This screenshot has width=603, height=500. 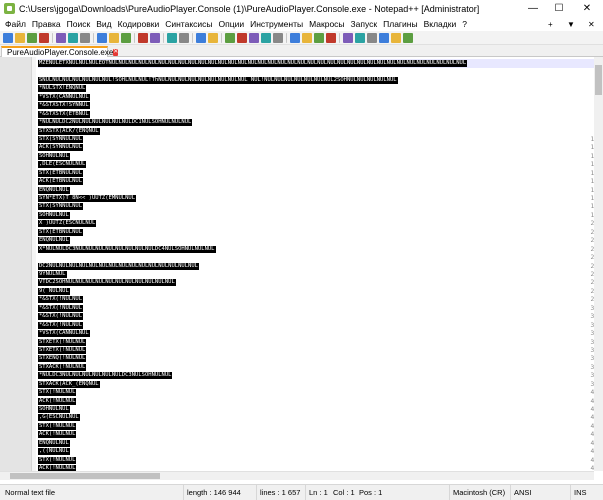 What do you see at coordinates (316, 467) in the screenshot?
I see `code-line: ACK(!NULNUL` at bounding box center [316, 467].